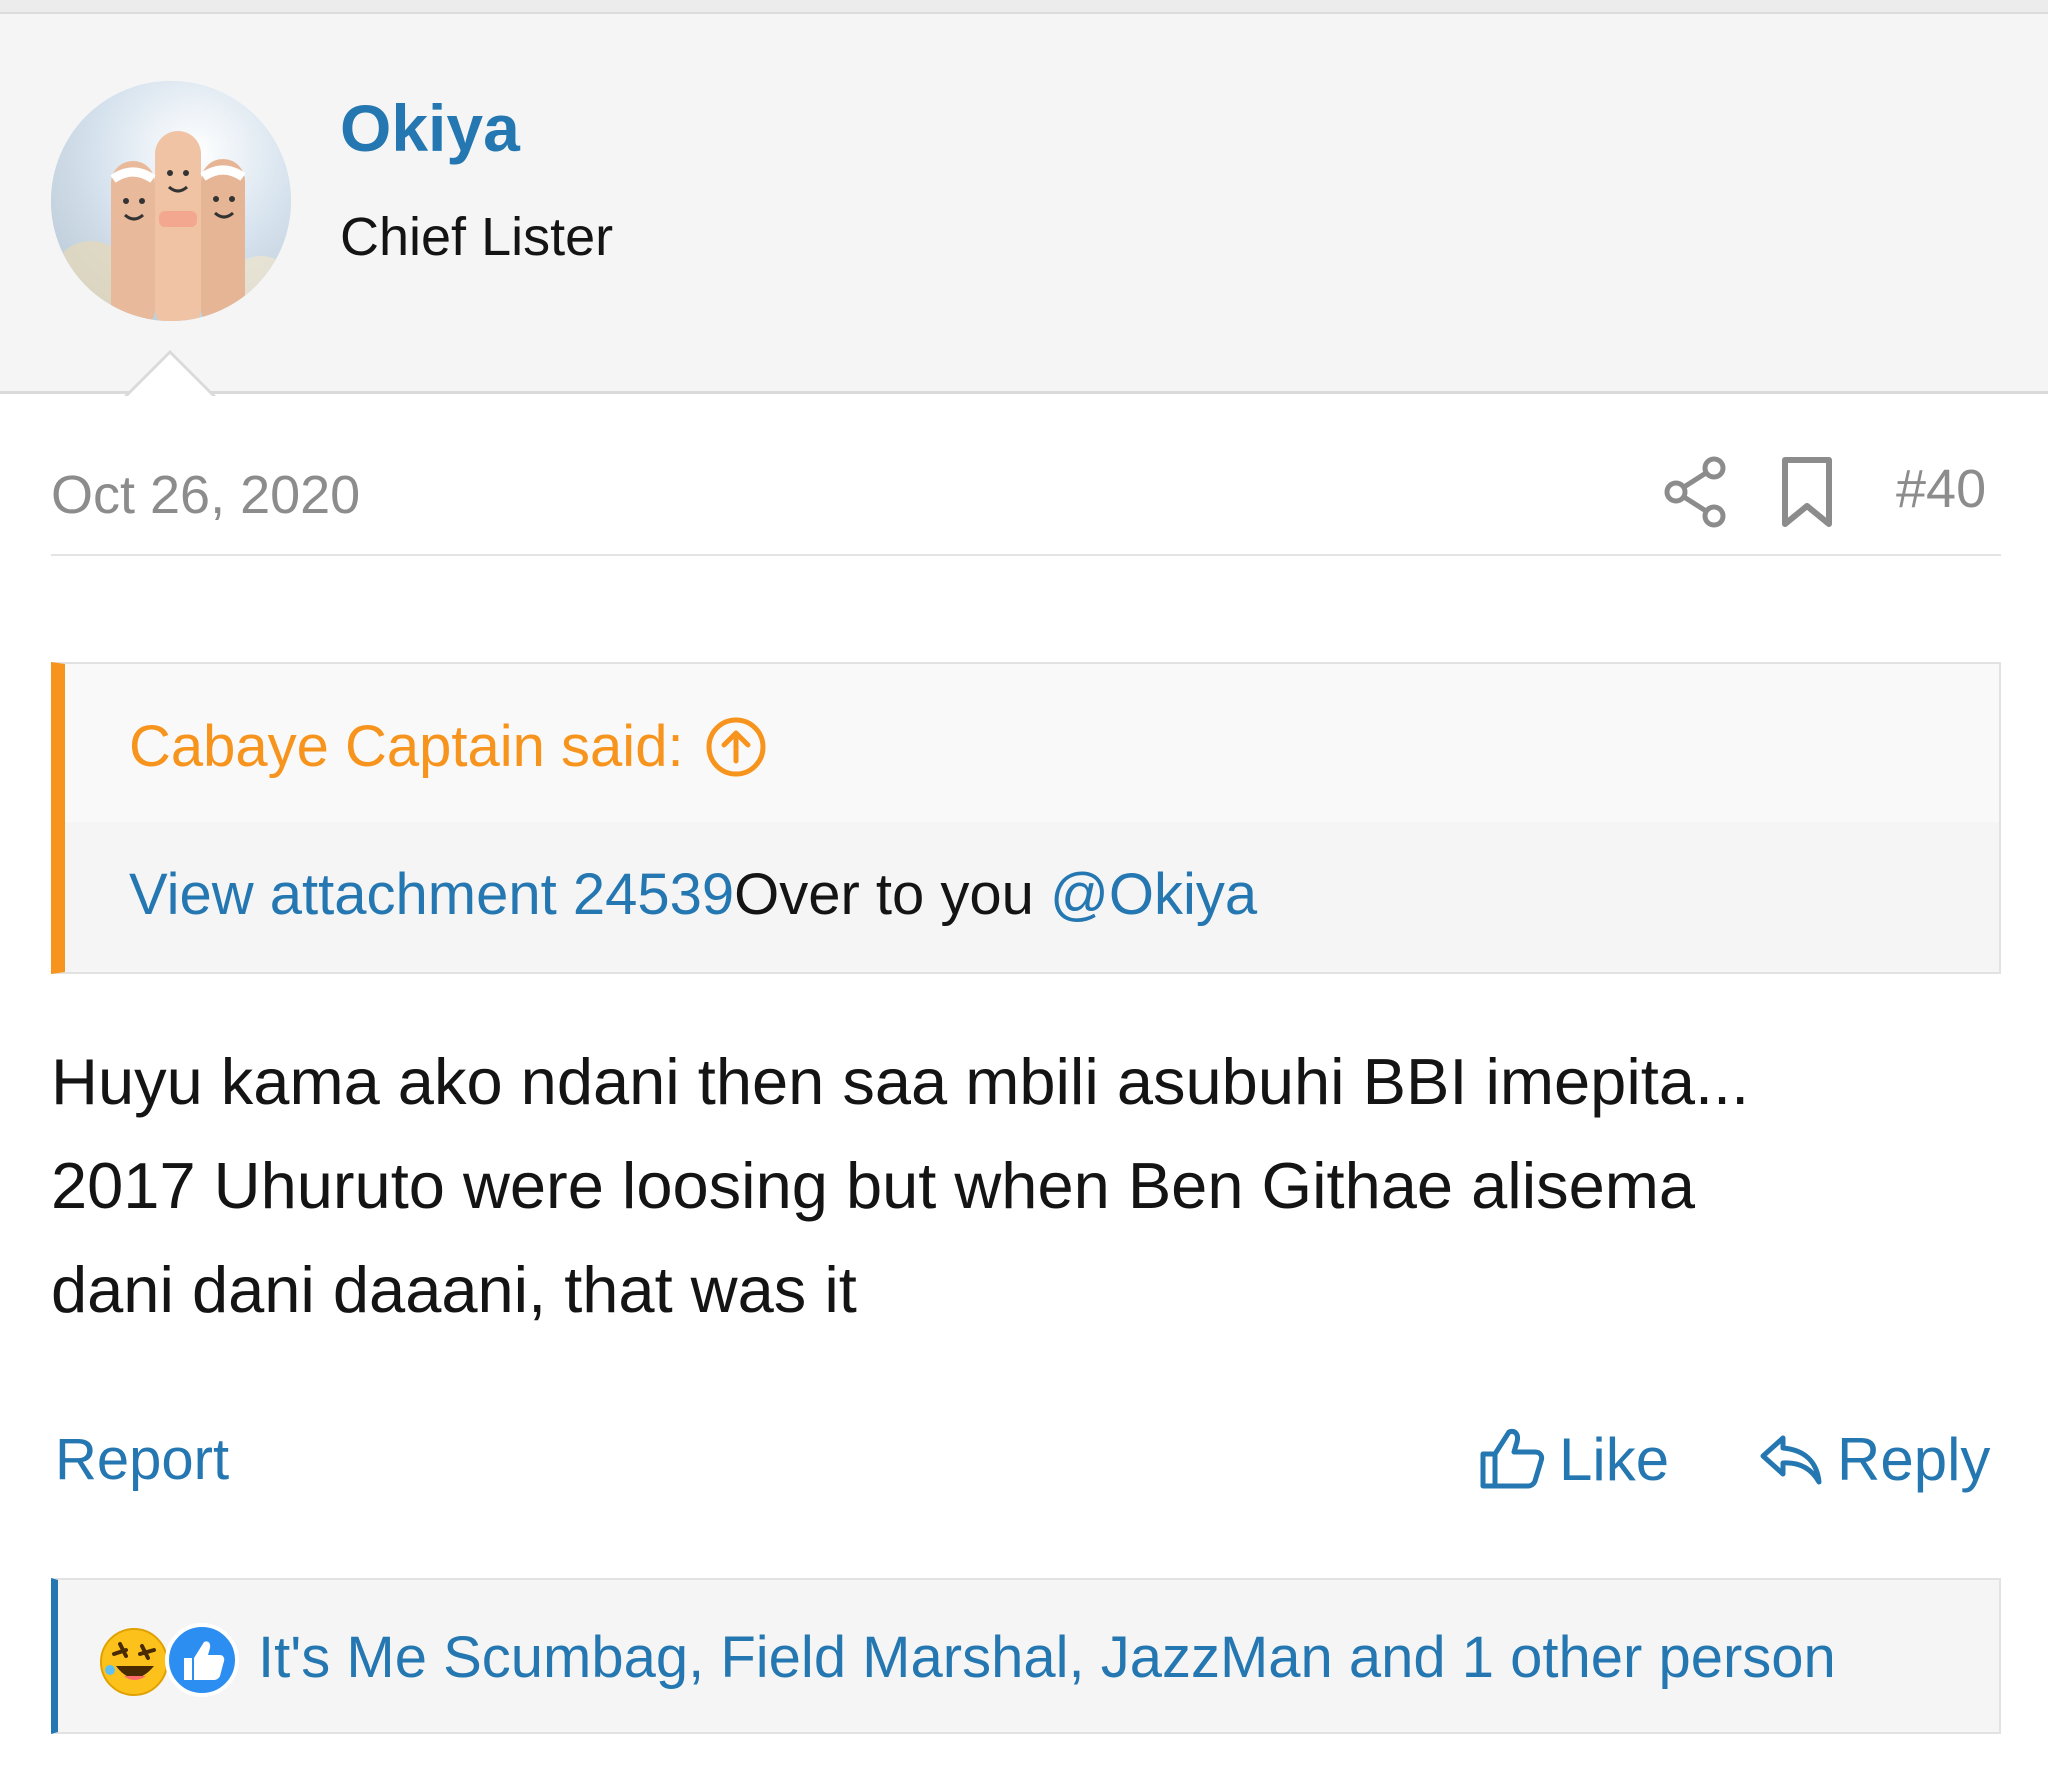 This screenshot has width=2048, height=1767. I want to click on report-link: Report, so click(142, 1460).